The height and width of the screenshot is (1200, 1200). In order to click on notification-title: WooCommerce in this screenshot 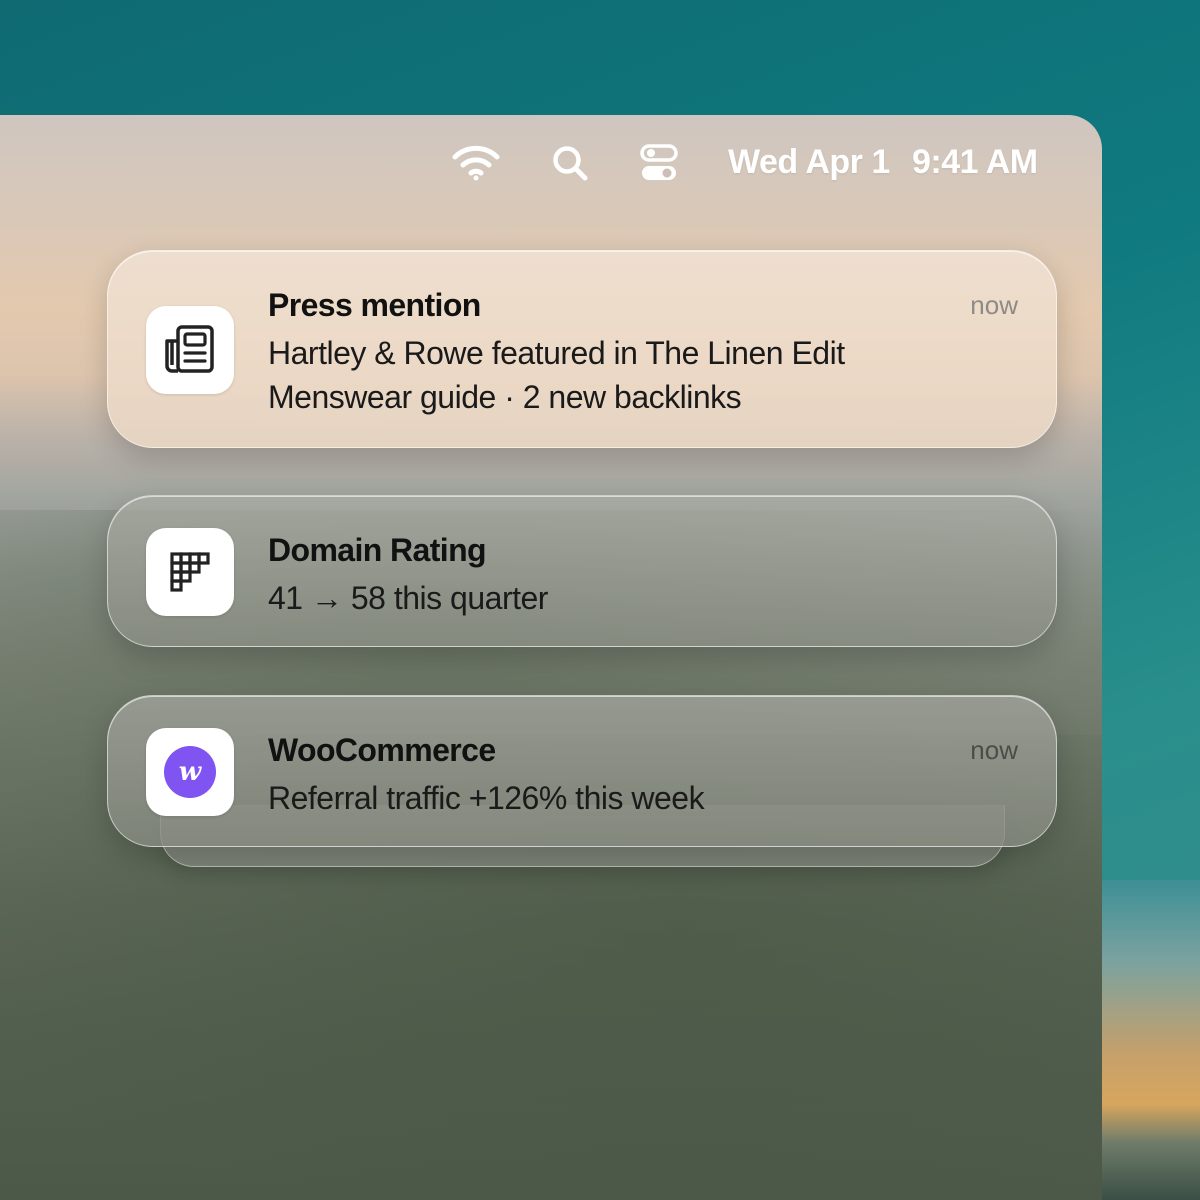, I will do `click(382, 750)`.